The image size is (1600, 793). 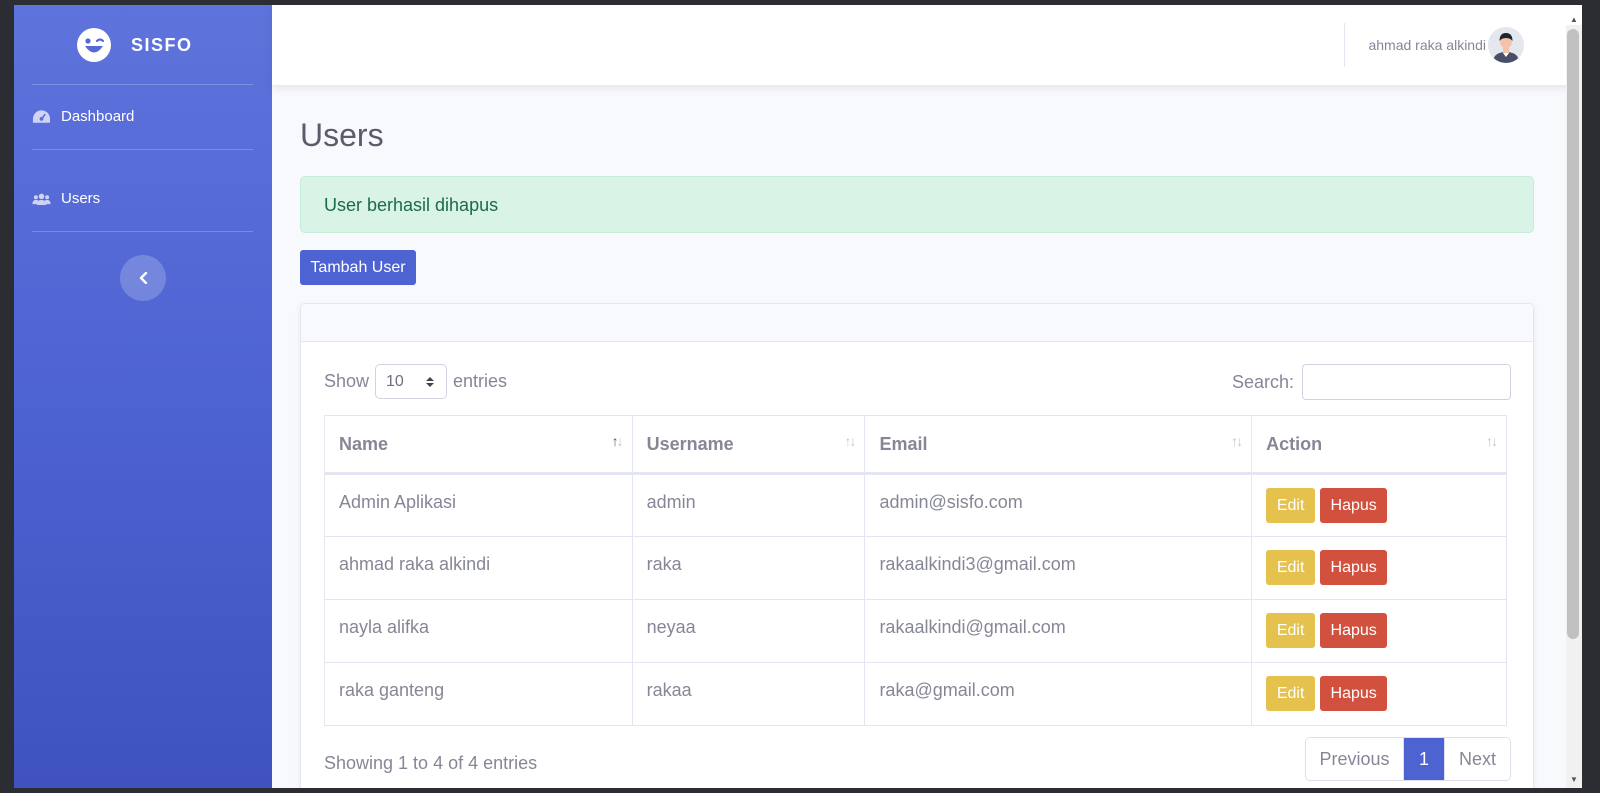 I want to click on sidebar-item-users: Users, so click(x=66, y=198).